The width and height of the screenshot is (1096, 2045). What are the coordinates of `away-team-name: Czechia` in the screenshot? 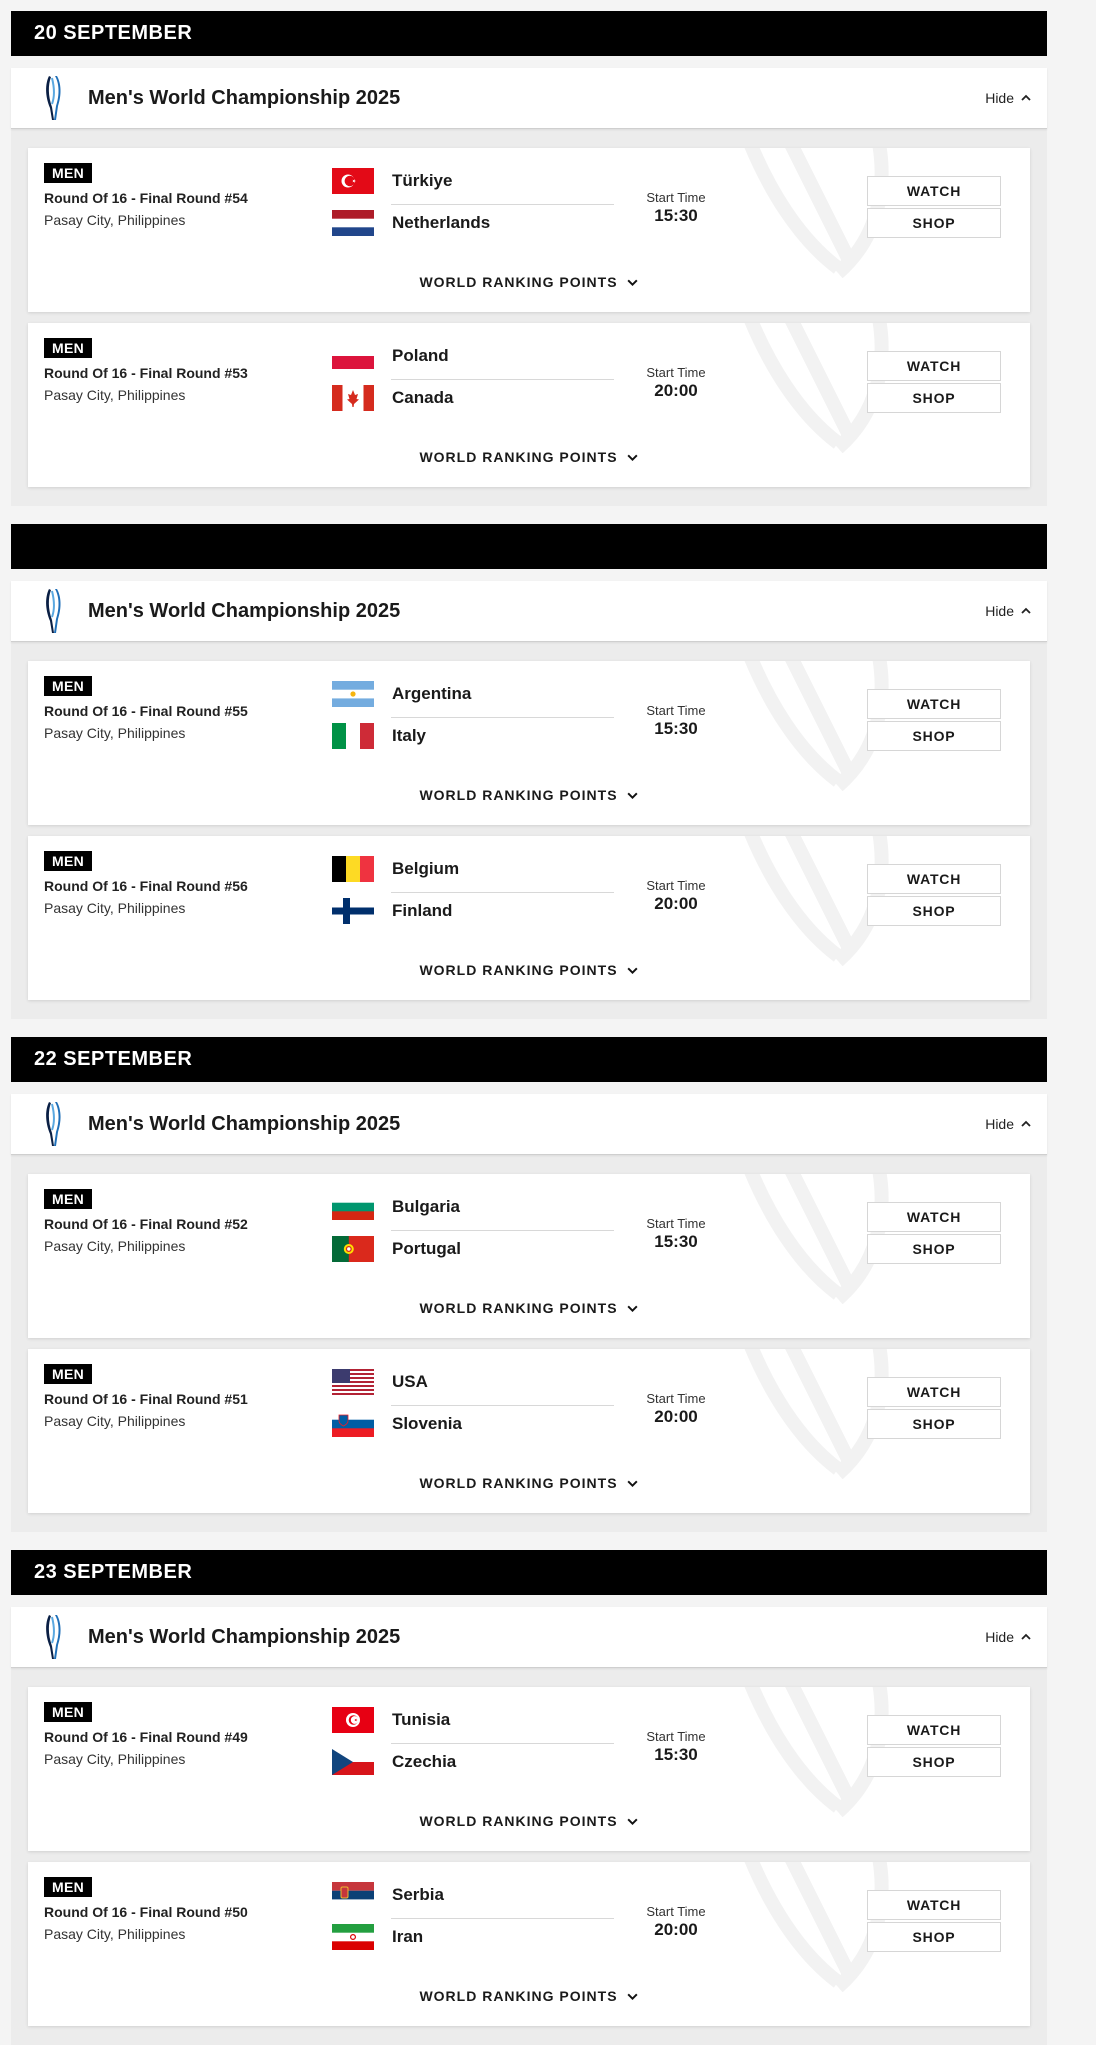 It's located at (424, 1761).